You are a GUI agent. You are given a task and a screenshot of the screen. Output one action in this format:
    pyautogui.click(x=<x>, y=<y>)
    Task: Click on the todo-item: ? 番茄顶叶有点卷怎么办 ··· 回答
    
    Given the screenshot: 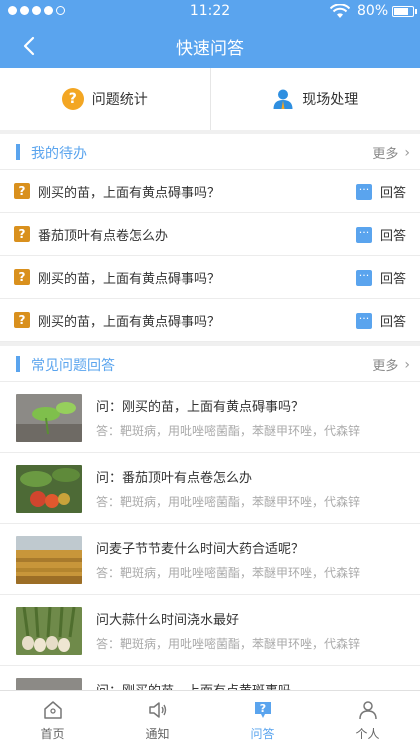 What is the action you would take?
    pyautogui.click(x=210, y=234)
    